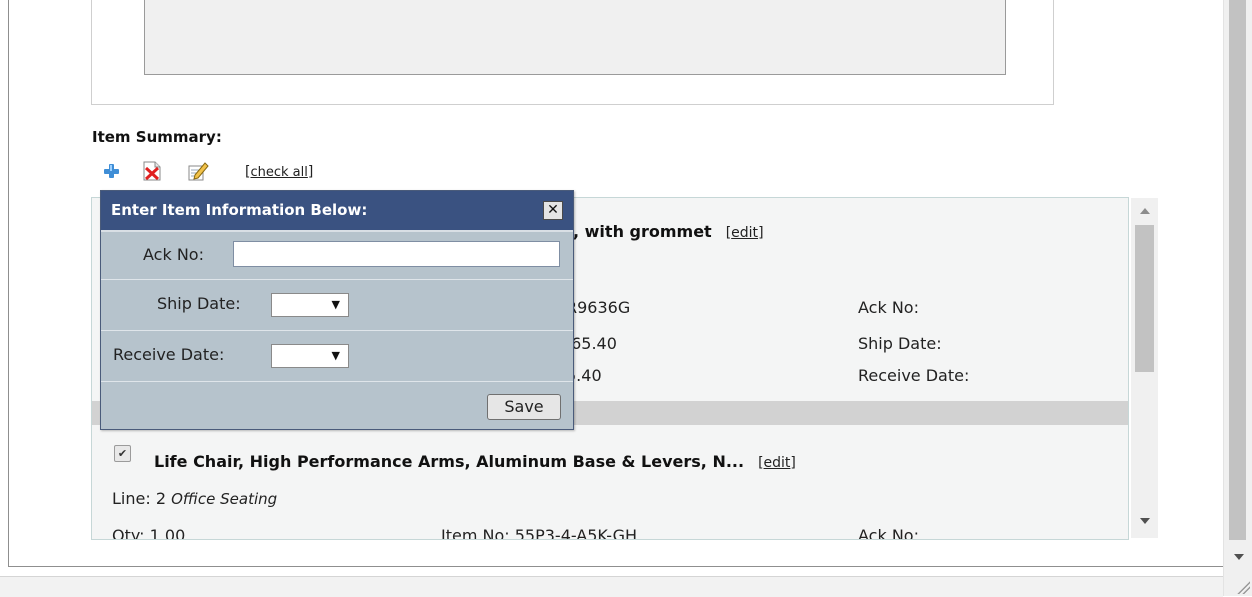 Image resolution: width=1252 pixels, height=597 pixels. What do you see at coordinates (611, 586) in the screenshot?
I see `status-bar` at bounding box center [611, 586].